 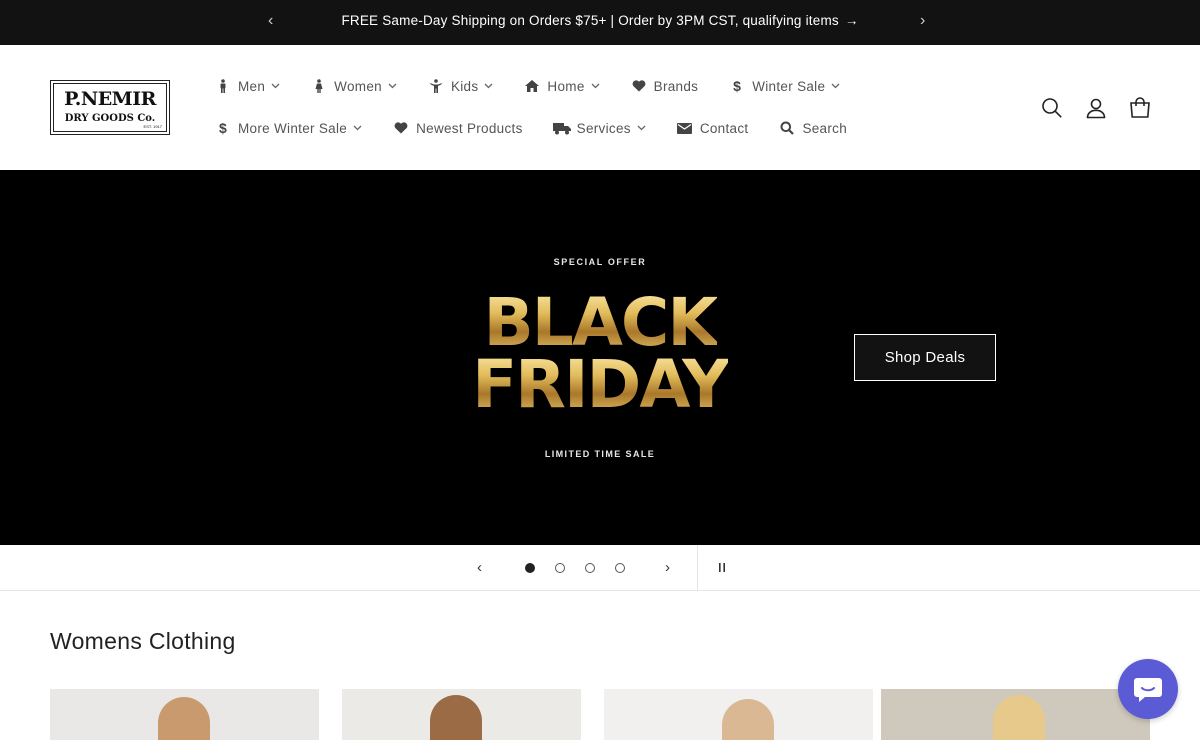 What do you see at coordinates (667, 567) in the screenshot?
I see `slide-next-button: ›` at bounding box center [667, 567].